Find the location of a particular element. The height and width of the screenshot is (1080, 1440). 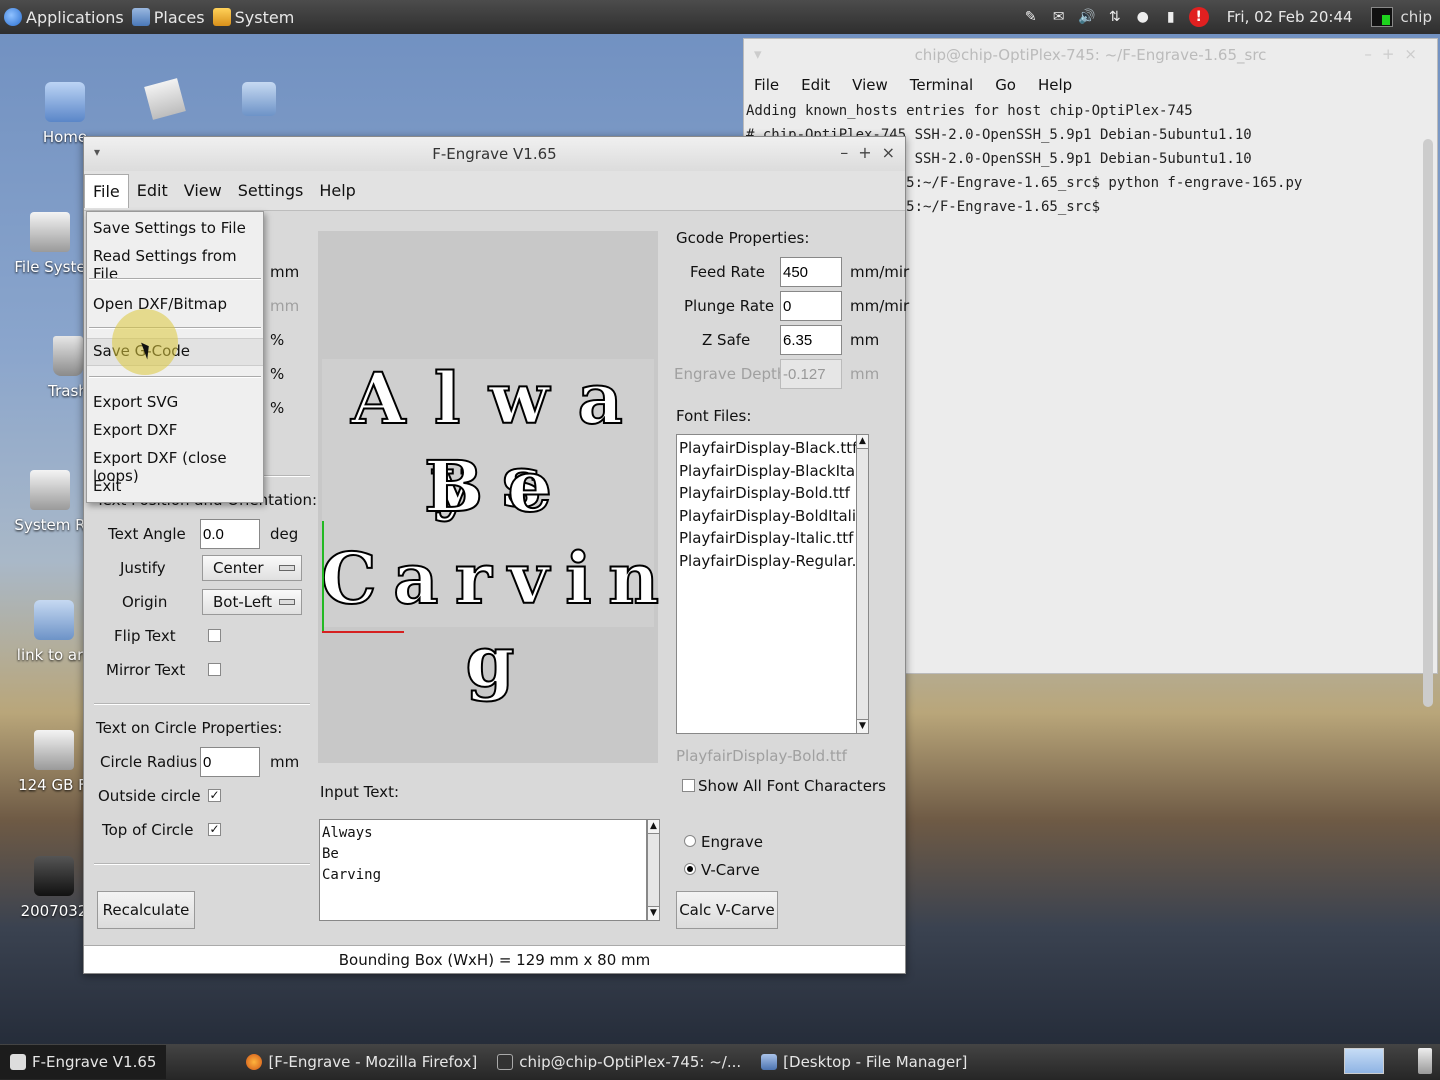

menu-item-export-dxf-close: Export DXF (close loops) is located at coordinates (175, 465).